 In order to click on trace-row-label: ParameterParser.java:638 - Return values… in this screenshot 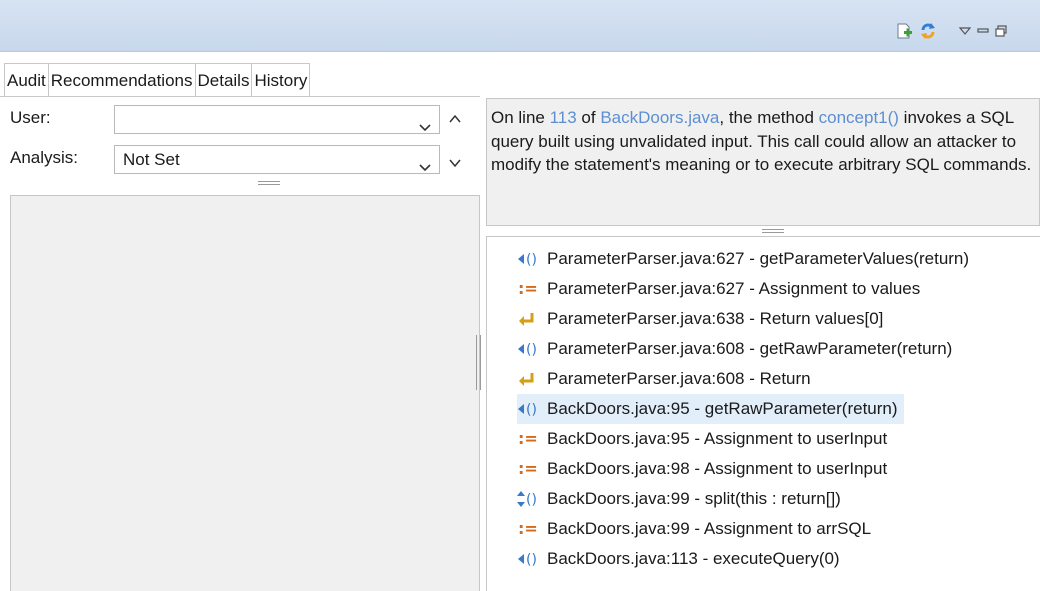, I will do `click(715, 318)`.